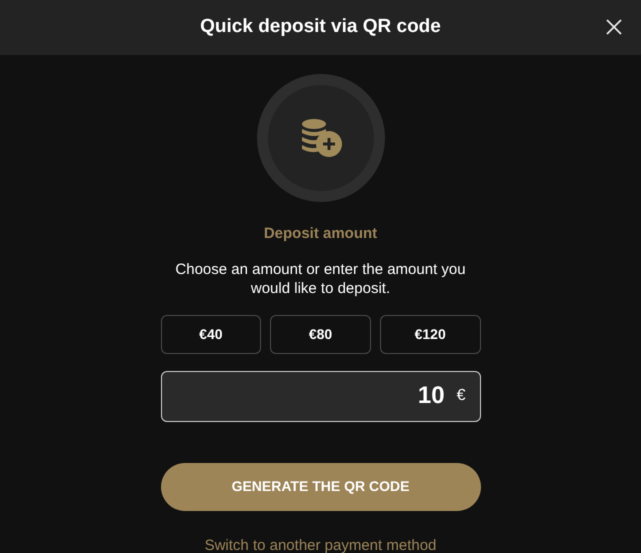  I want to click on close-button, so click(614, 27).